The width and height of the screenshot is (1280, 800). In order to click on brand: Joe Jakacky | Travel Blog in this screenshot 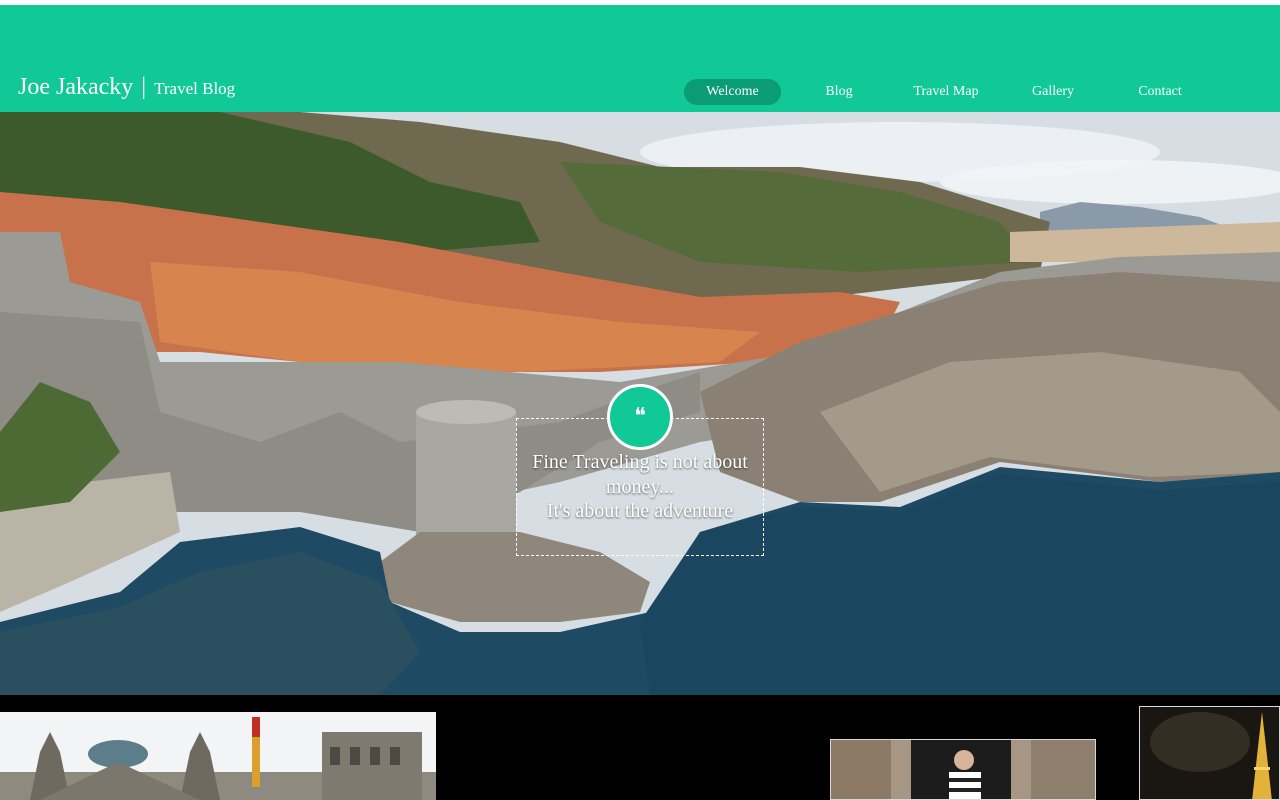, I will do `click(126, 87)`.